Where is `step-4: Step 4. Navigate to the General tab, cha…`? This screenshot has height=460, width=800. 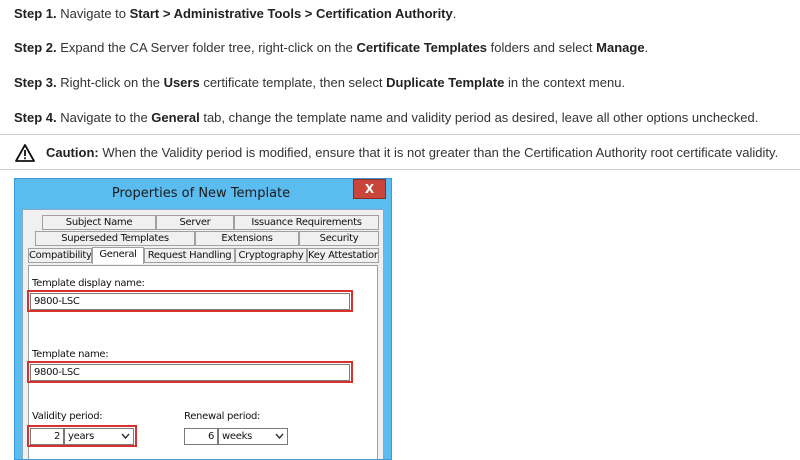 step-4: Step 4. Navigate to the General tab, cha… is located at coordinates (386, 118).